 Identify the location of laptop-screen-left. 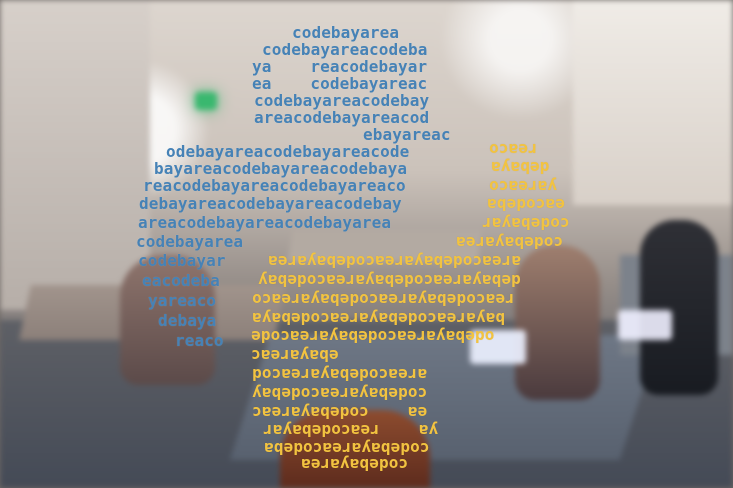
(498, 347).